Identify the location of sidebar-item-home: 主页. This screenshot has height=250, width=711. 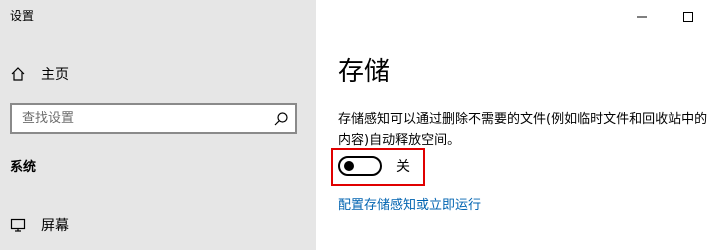
(158, 74).